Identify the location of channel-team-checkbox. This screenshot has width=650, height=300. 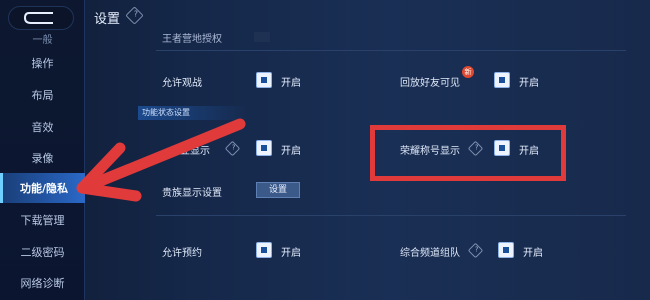
(506, 250).